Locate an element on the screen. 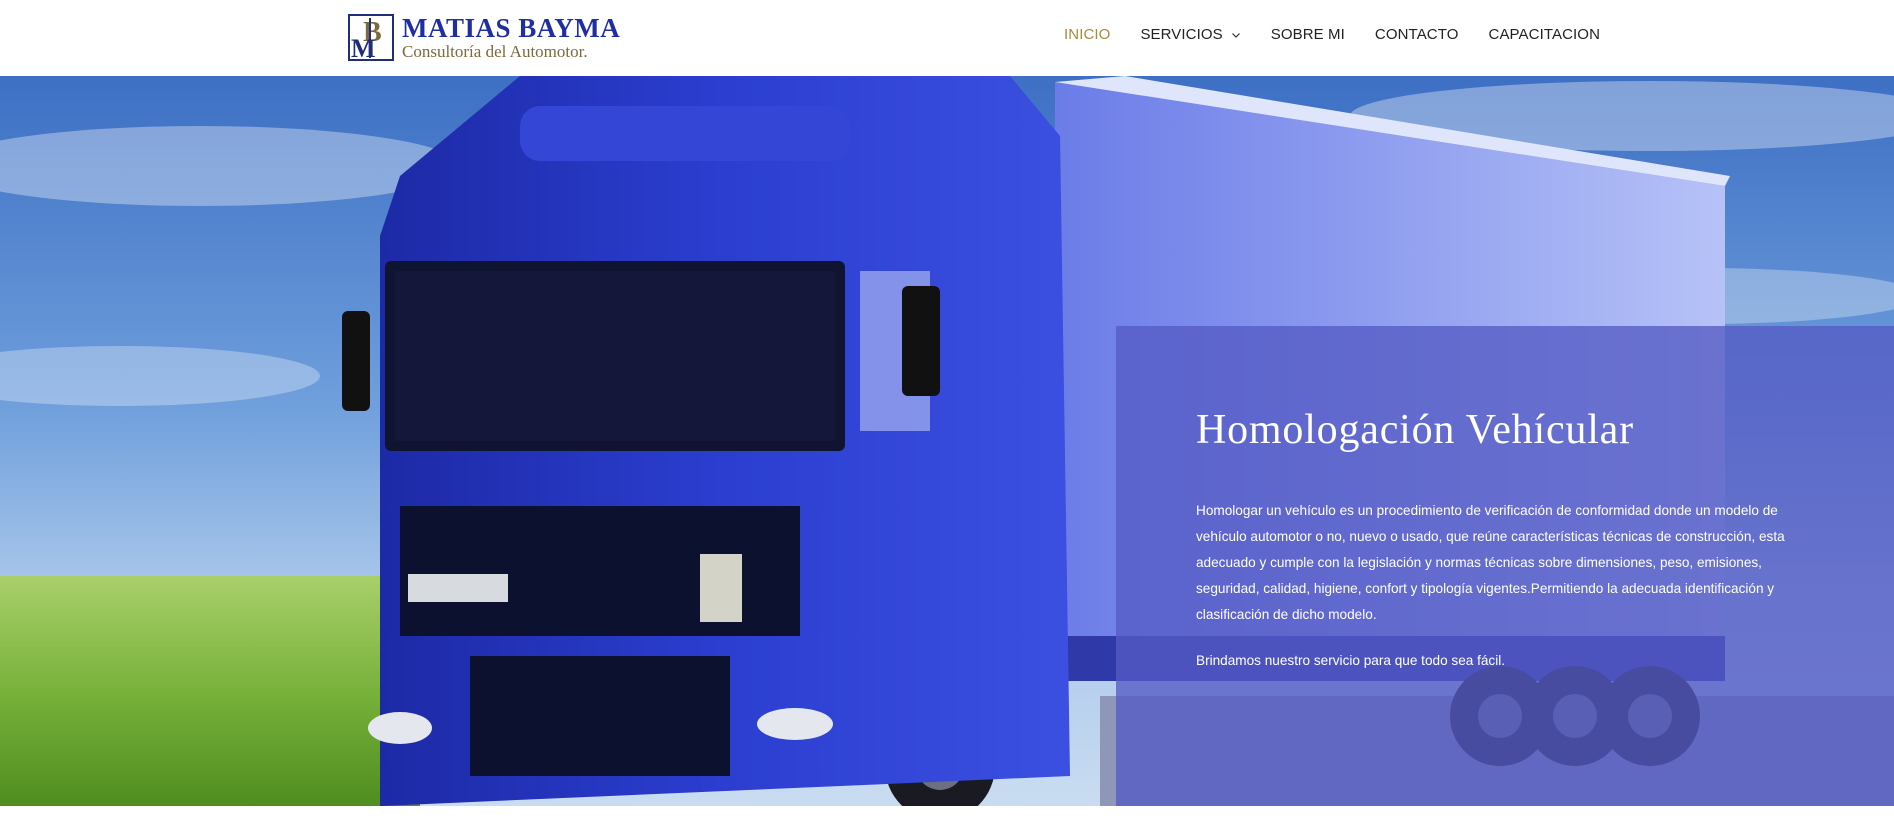  nav-item-label: CONTACTO is located at coordinates (1416, 34).